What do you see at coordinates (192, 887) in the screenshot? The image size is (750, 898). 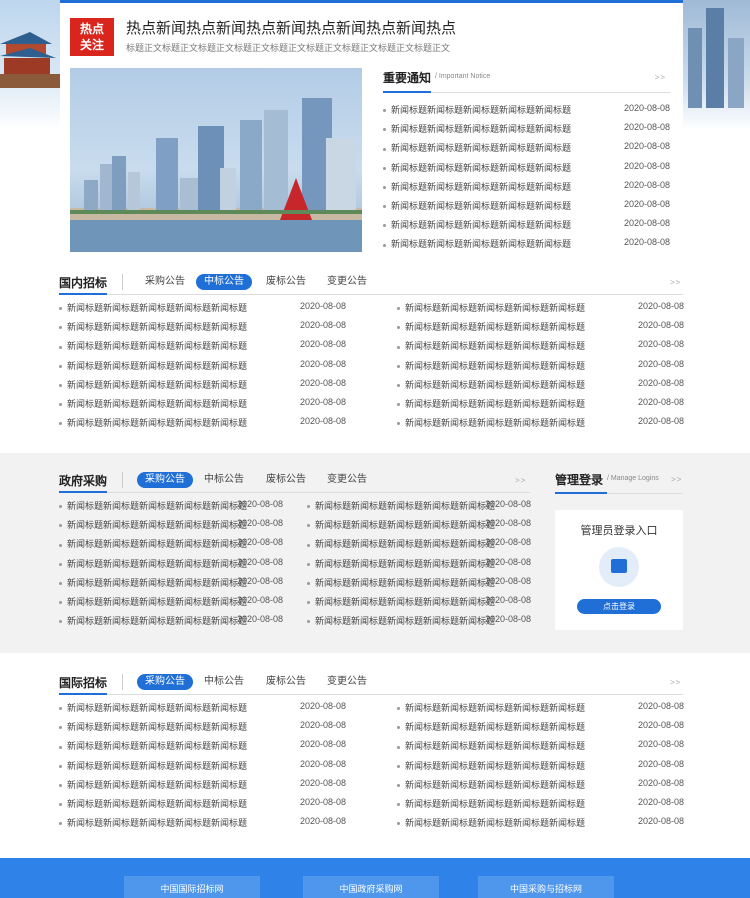 I see `footer-link-intl-bidding: 中国国际招标网` at bounding box center [192, 887].